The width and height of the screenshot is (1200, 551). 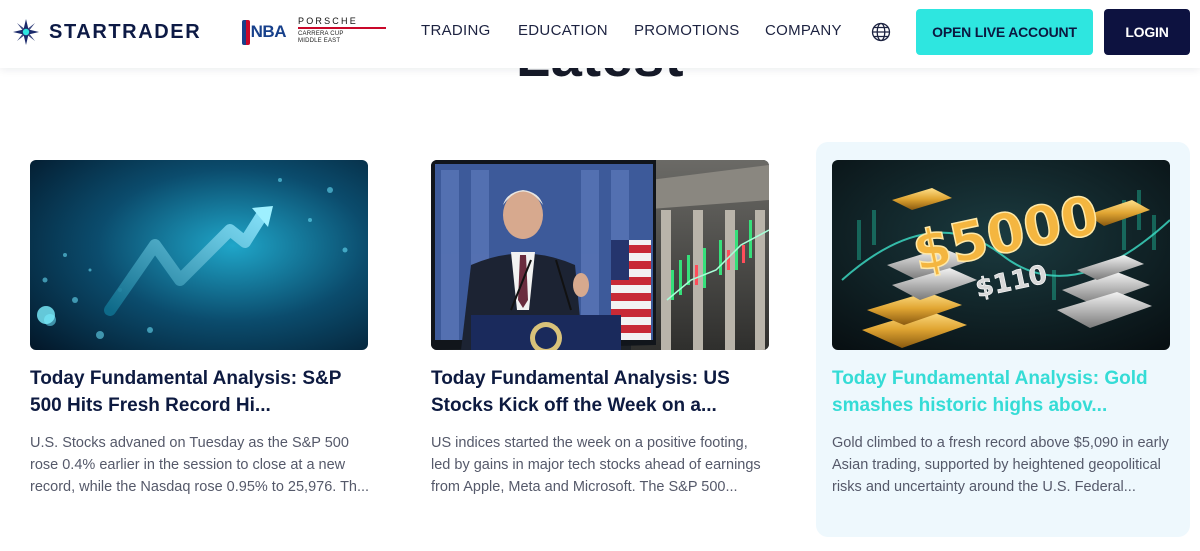 I want to click on porsche-partner-logo: PORSCHE CARRERA CUP MIDDLE EAST, so click(x=343, y=31).